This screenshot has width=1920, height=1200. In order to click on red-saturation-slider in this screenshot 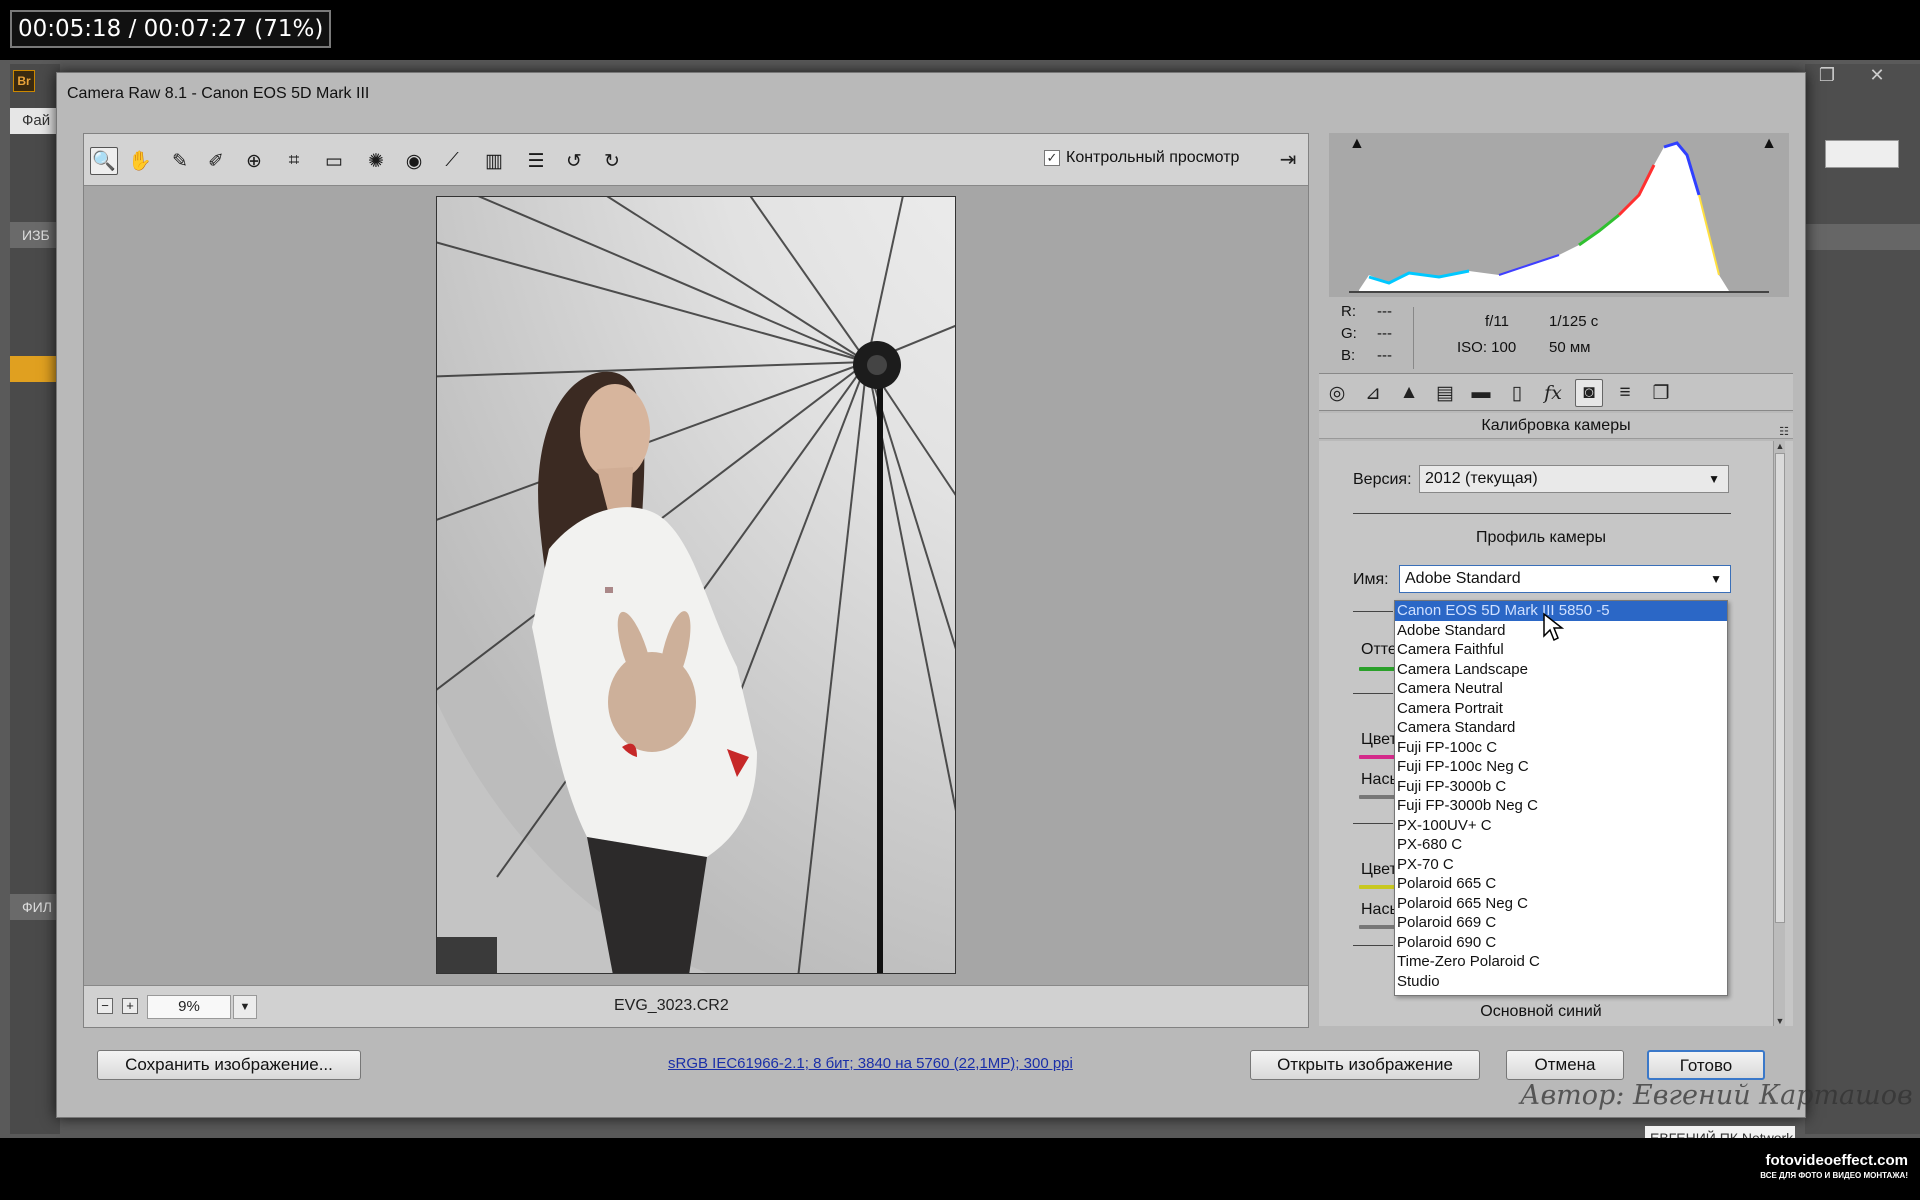, I will do `click(1378, 797)`.